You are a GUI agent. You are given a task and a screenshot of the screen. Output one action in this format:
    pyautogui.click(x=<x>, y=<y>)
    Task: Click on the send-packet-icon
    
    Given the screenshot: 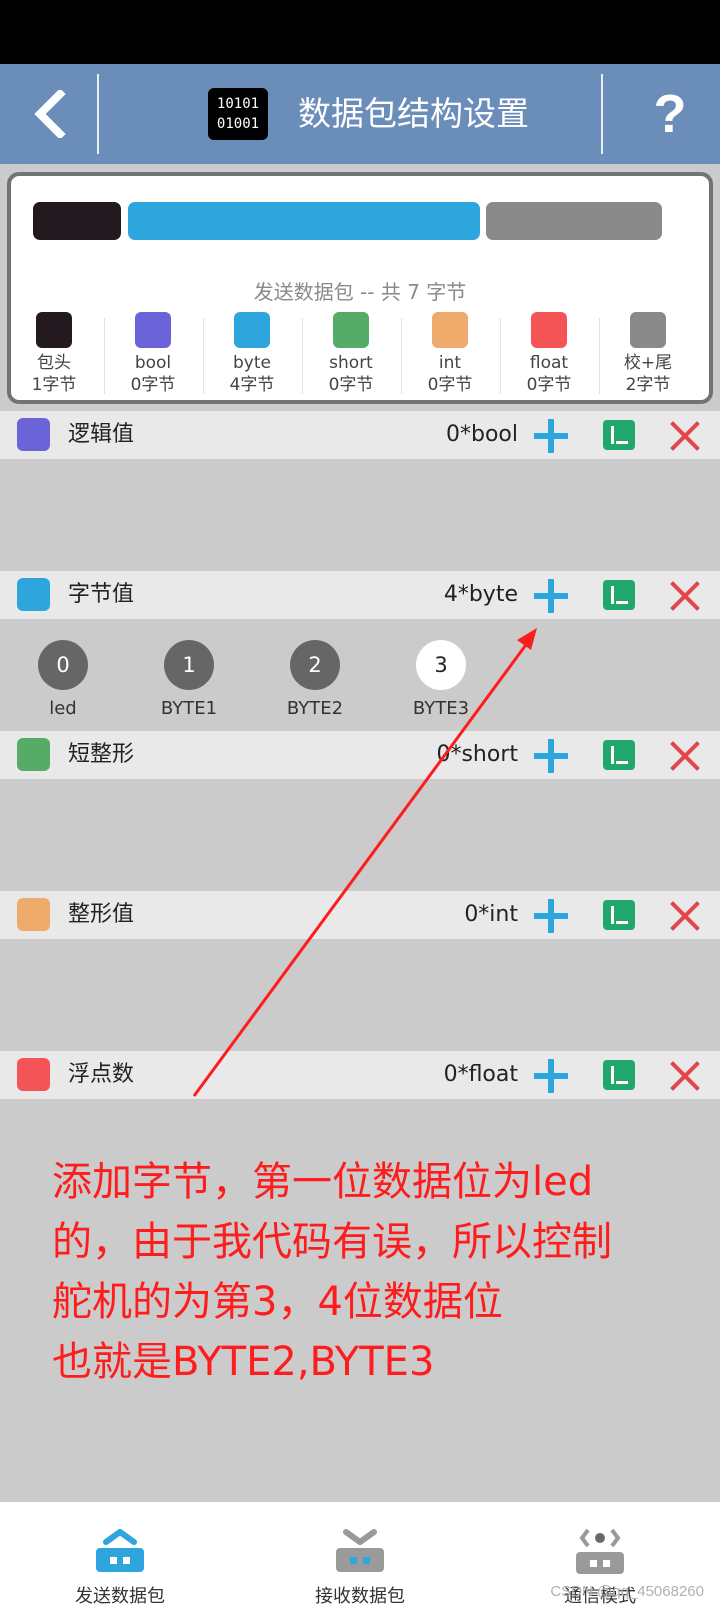 What is the action you would take?
    pyautogui.click(x=120, y=1550)
    